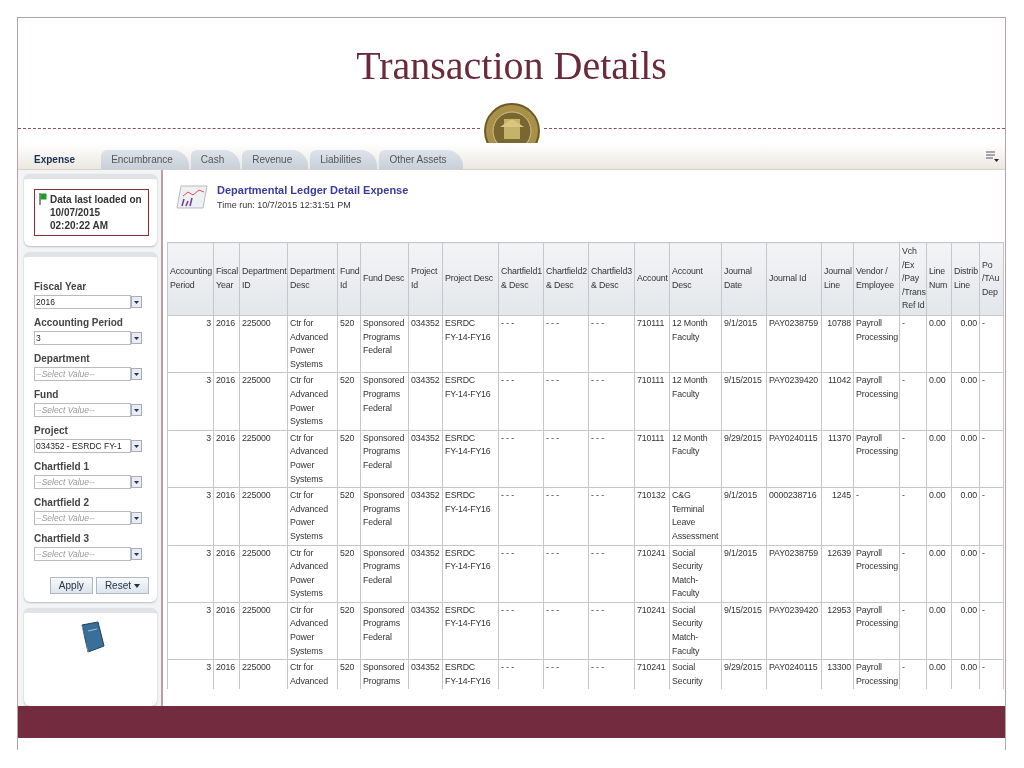 The height and width of the screenshot is (768, 1024). Describe the element at coordinates (794, 344) in the screenshot. I see `table-cell: PAY0238759` at that location.